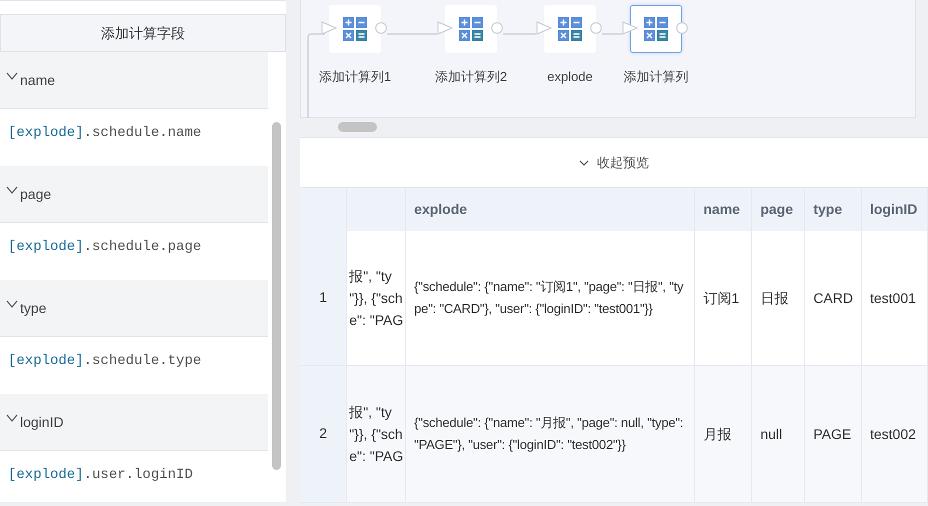 The height and width of the screenshot is (506, 928). Describe the element at coordinates (323, 297) in the screenshot. I see `row-number: 1` at that location.